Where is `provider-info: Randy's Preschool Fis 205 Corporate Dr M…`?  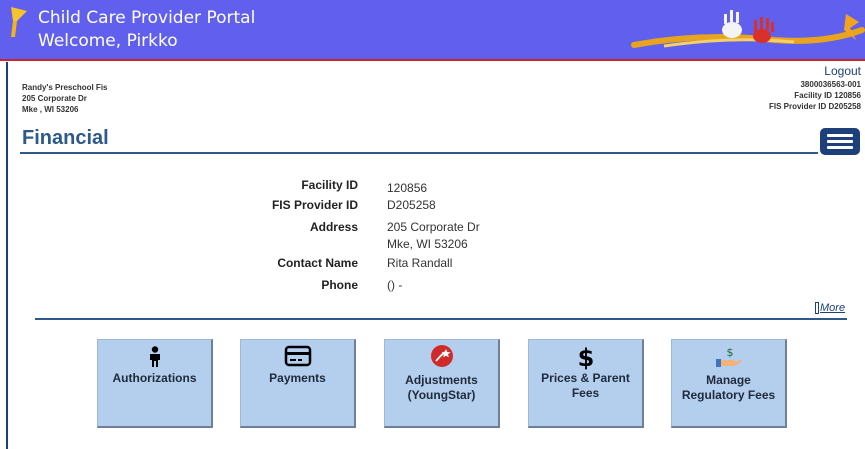 provider-info: Randy's Preschool Fis 205 Corporate Dr M… is located at coordinates (64, 98).